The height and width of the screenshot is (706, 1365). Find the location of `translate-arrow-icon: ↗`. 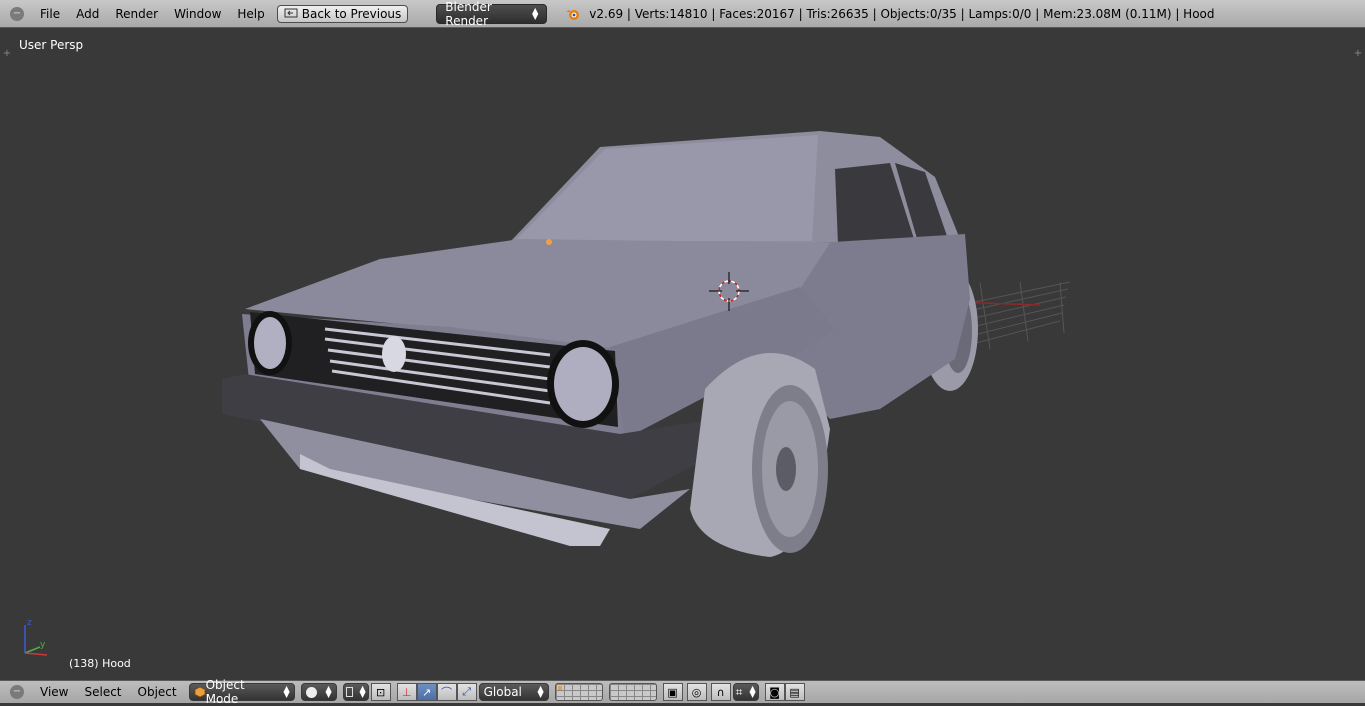

translate-arrow-icon: ↗ is located at coordinates (427, 692).